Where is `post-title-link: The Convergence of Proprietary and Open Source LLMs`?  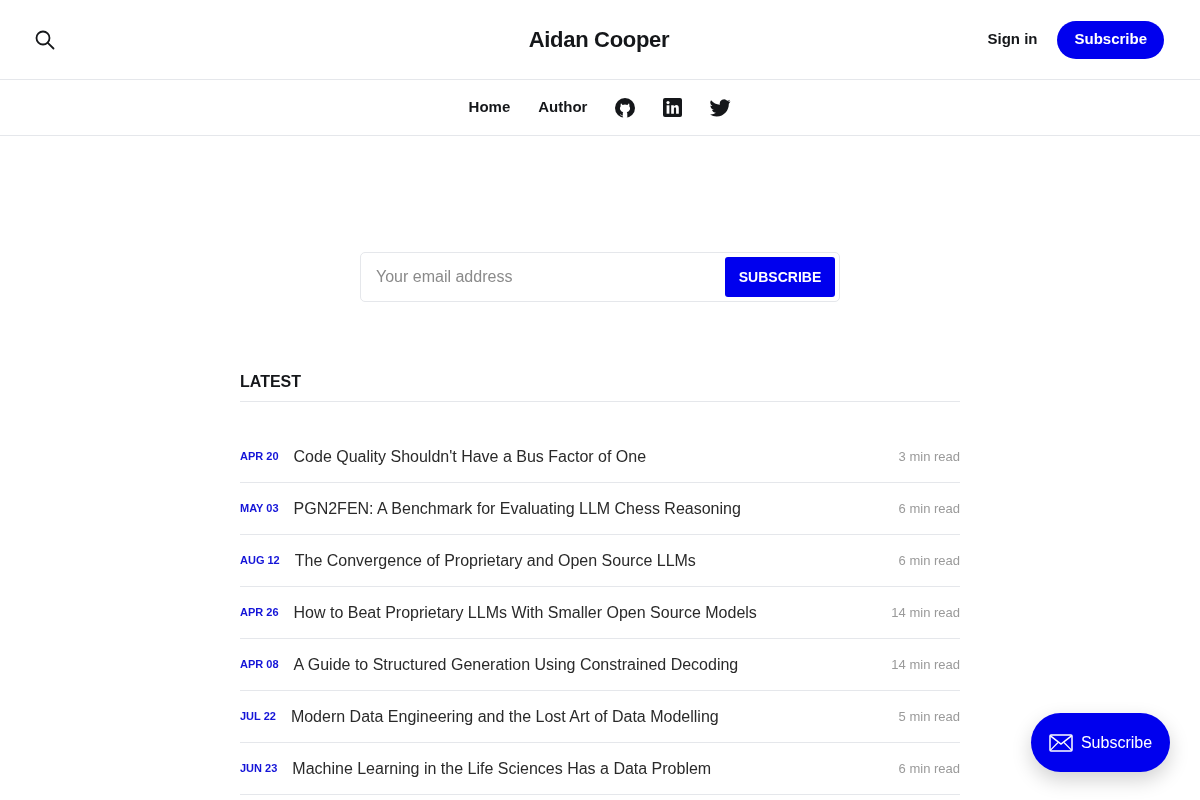
post-title-link: The Convergence of Proprietary and Open Source LLMs is located at coordinates (495, 560).